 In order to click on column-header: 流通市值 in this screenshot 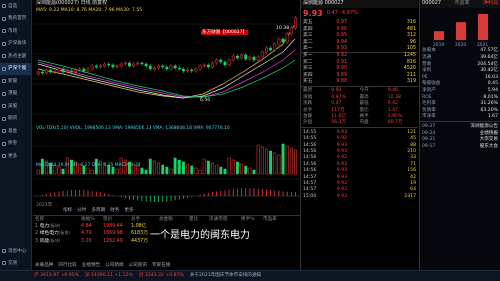, I will do `click(225, 219)`.